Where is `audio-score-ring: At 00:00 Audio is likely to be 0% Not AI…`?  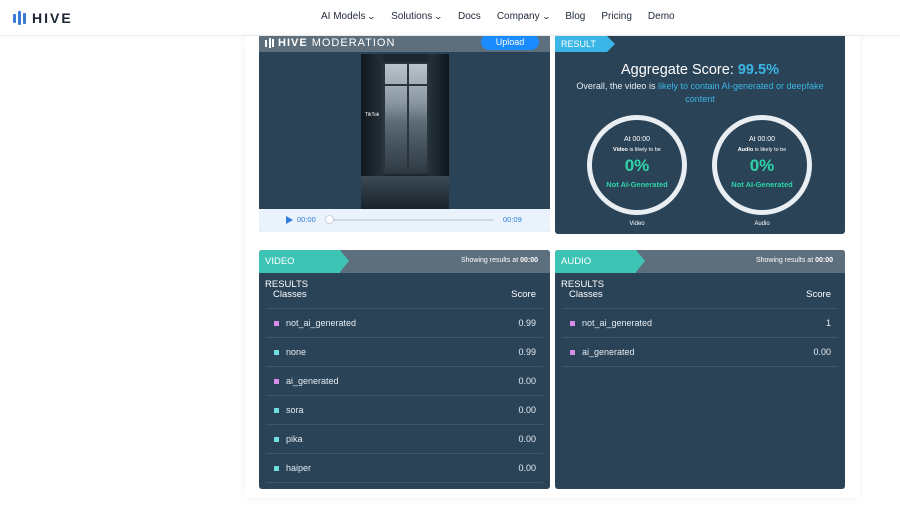
audio-score-ring: At 00:00 Audio is likely to be 0% Not AI… is located at coordinates (762, 165).